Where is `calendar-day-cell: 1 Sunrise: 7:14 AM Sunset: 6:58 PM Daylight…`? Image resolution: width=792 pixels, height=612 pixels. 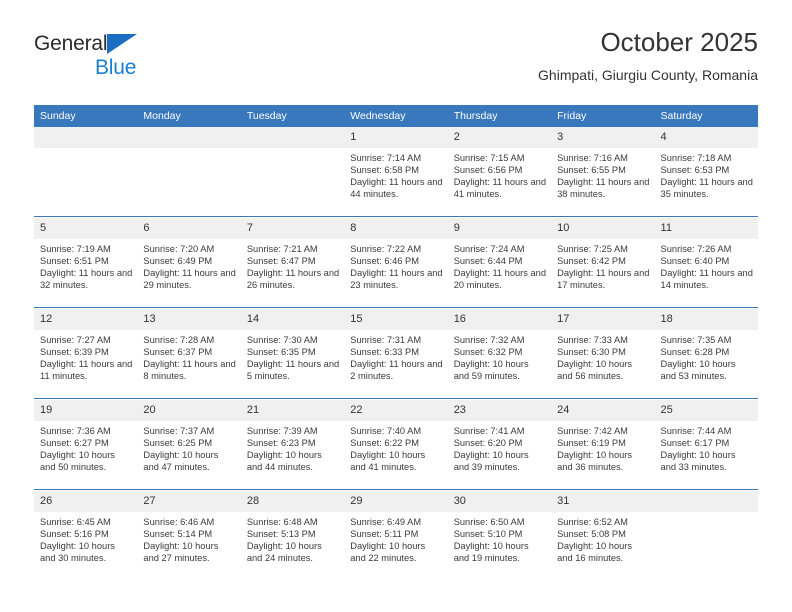 calendar-day-cell: 1 Sunrise: 7:14 AM Sunset: 6:58 PM Daylight… is located at coordinates (396, 172).